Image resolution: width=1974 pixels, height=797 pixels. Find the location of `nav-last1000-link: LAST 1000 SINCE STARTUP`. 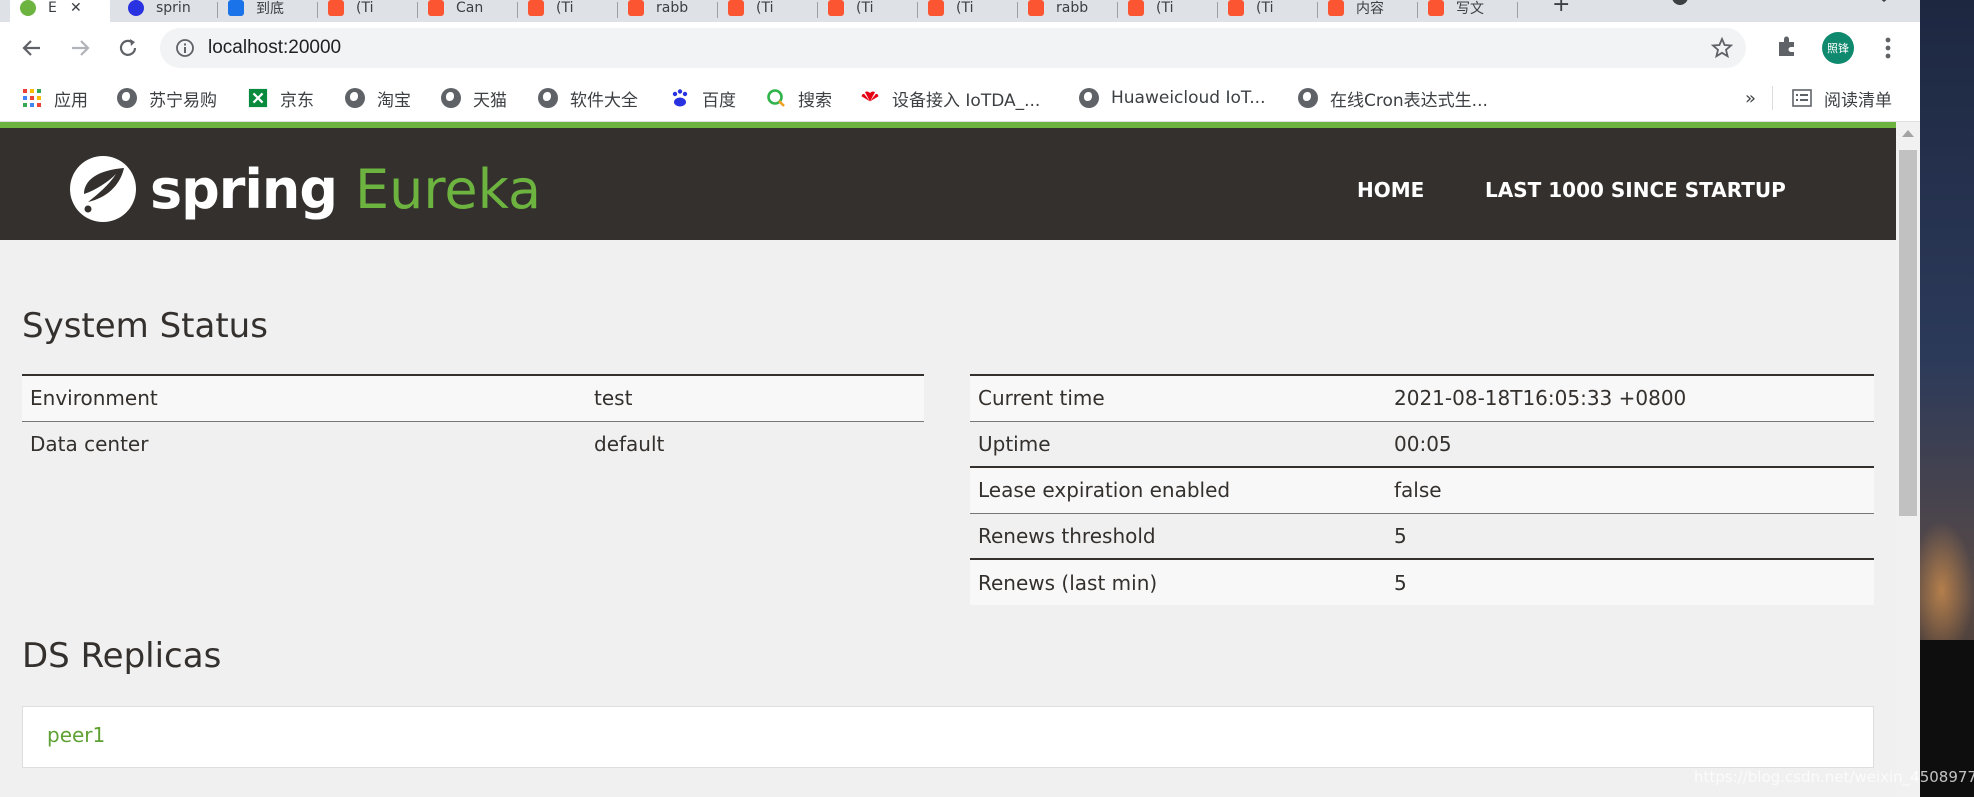

nav-last1000-link: LAST 1000 SINCE STARTUP is located at coordinates (1635, 190).